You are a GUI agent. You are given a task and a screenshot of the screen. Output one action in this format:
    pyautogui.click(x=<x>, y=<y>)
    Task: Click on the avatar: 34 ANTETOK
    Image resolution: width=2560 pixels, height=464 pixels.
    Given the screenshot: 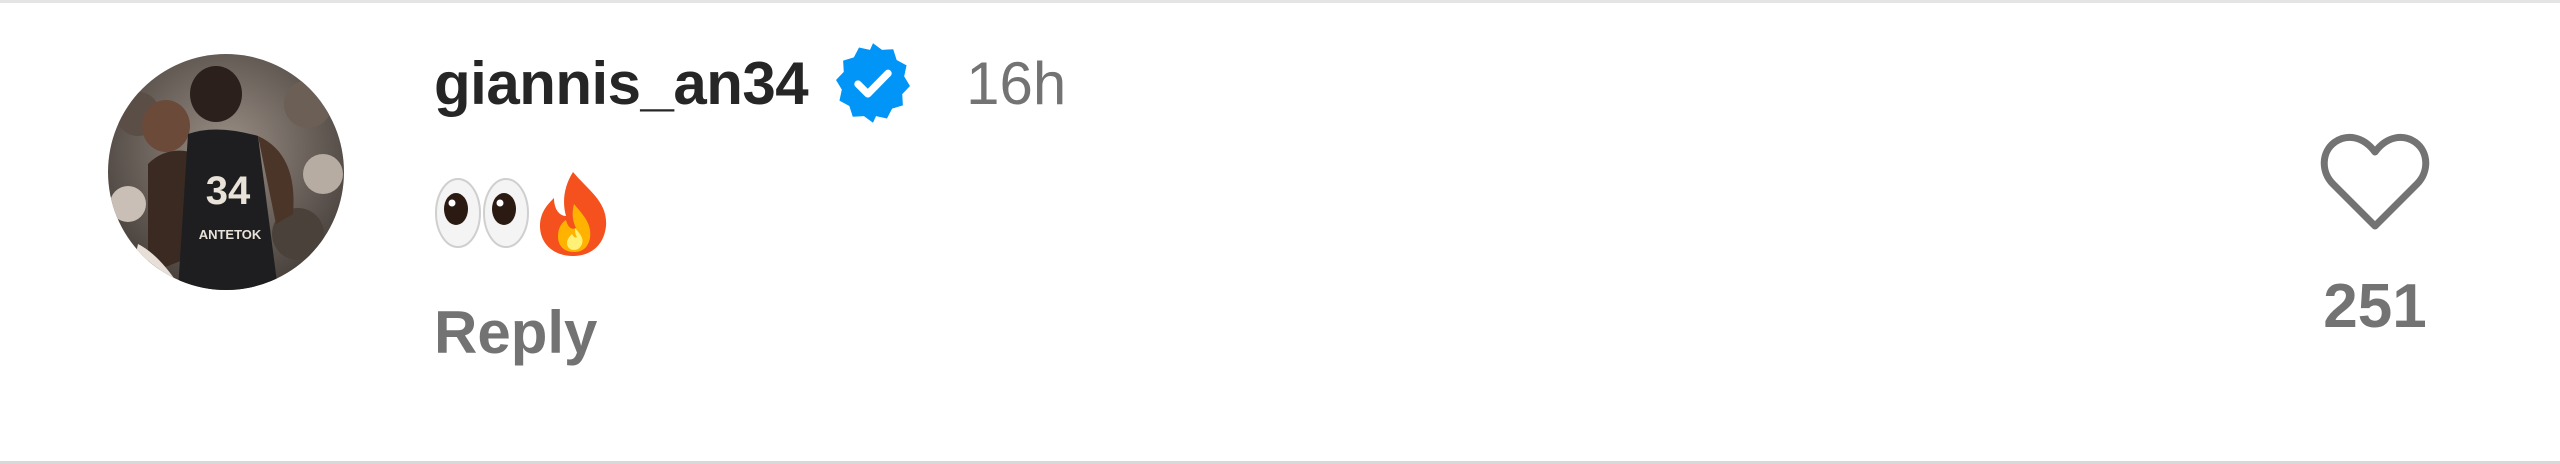 What is the action you would take?
    pyautogui.click(x=226, y=172)
    